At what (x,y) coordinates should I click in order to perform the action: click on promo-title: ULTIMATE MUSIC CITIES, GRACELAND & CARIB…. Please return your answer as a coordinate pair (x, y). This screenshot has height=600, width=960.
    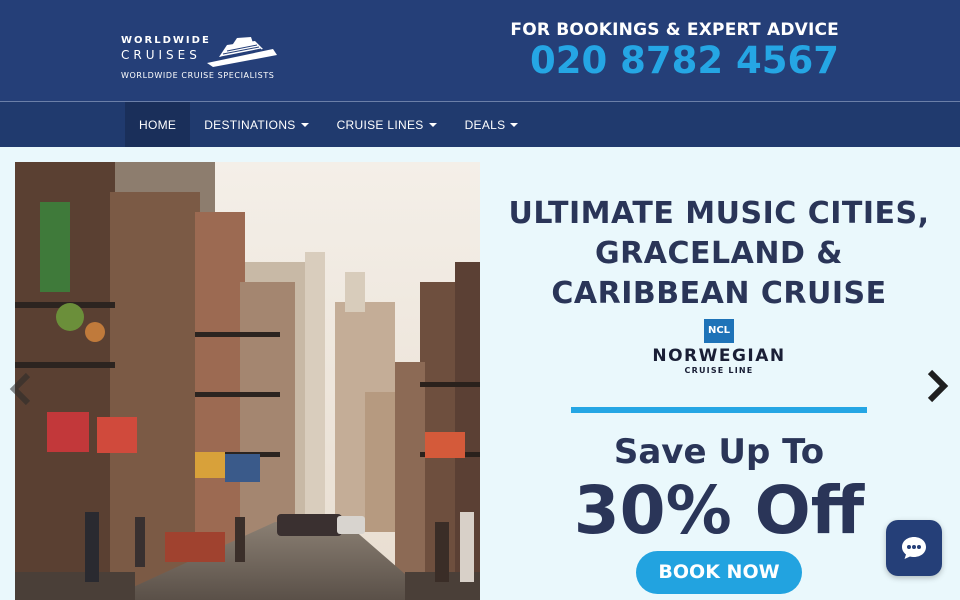
    Looking at the image, I should click on (719, 254).